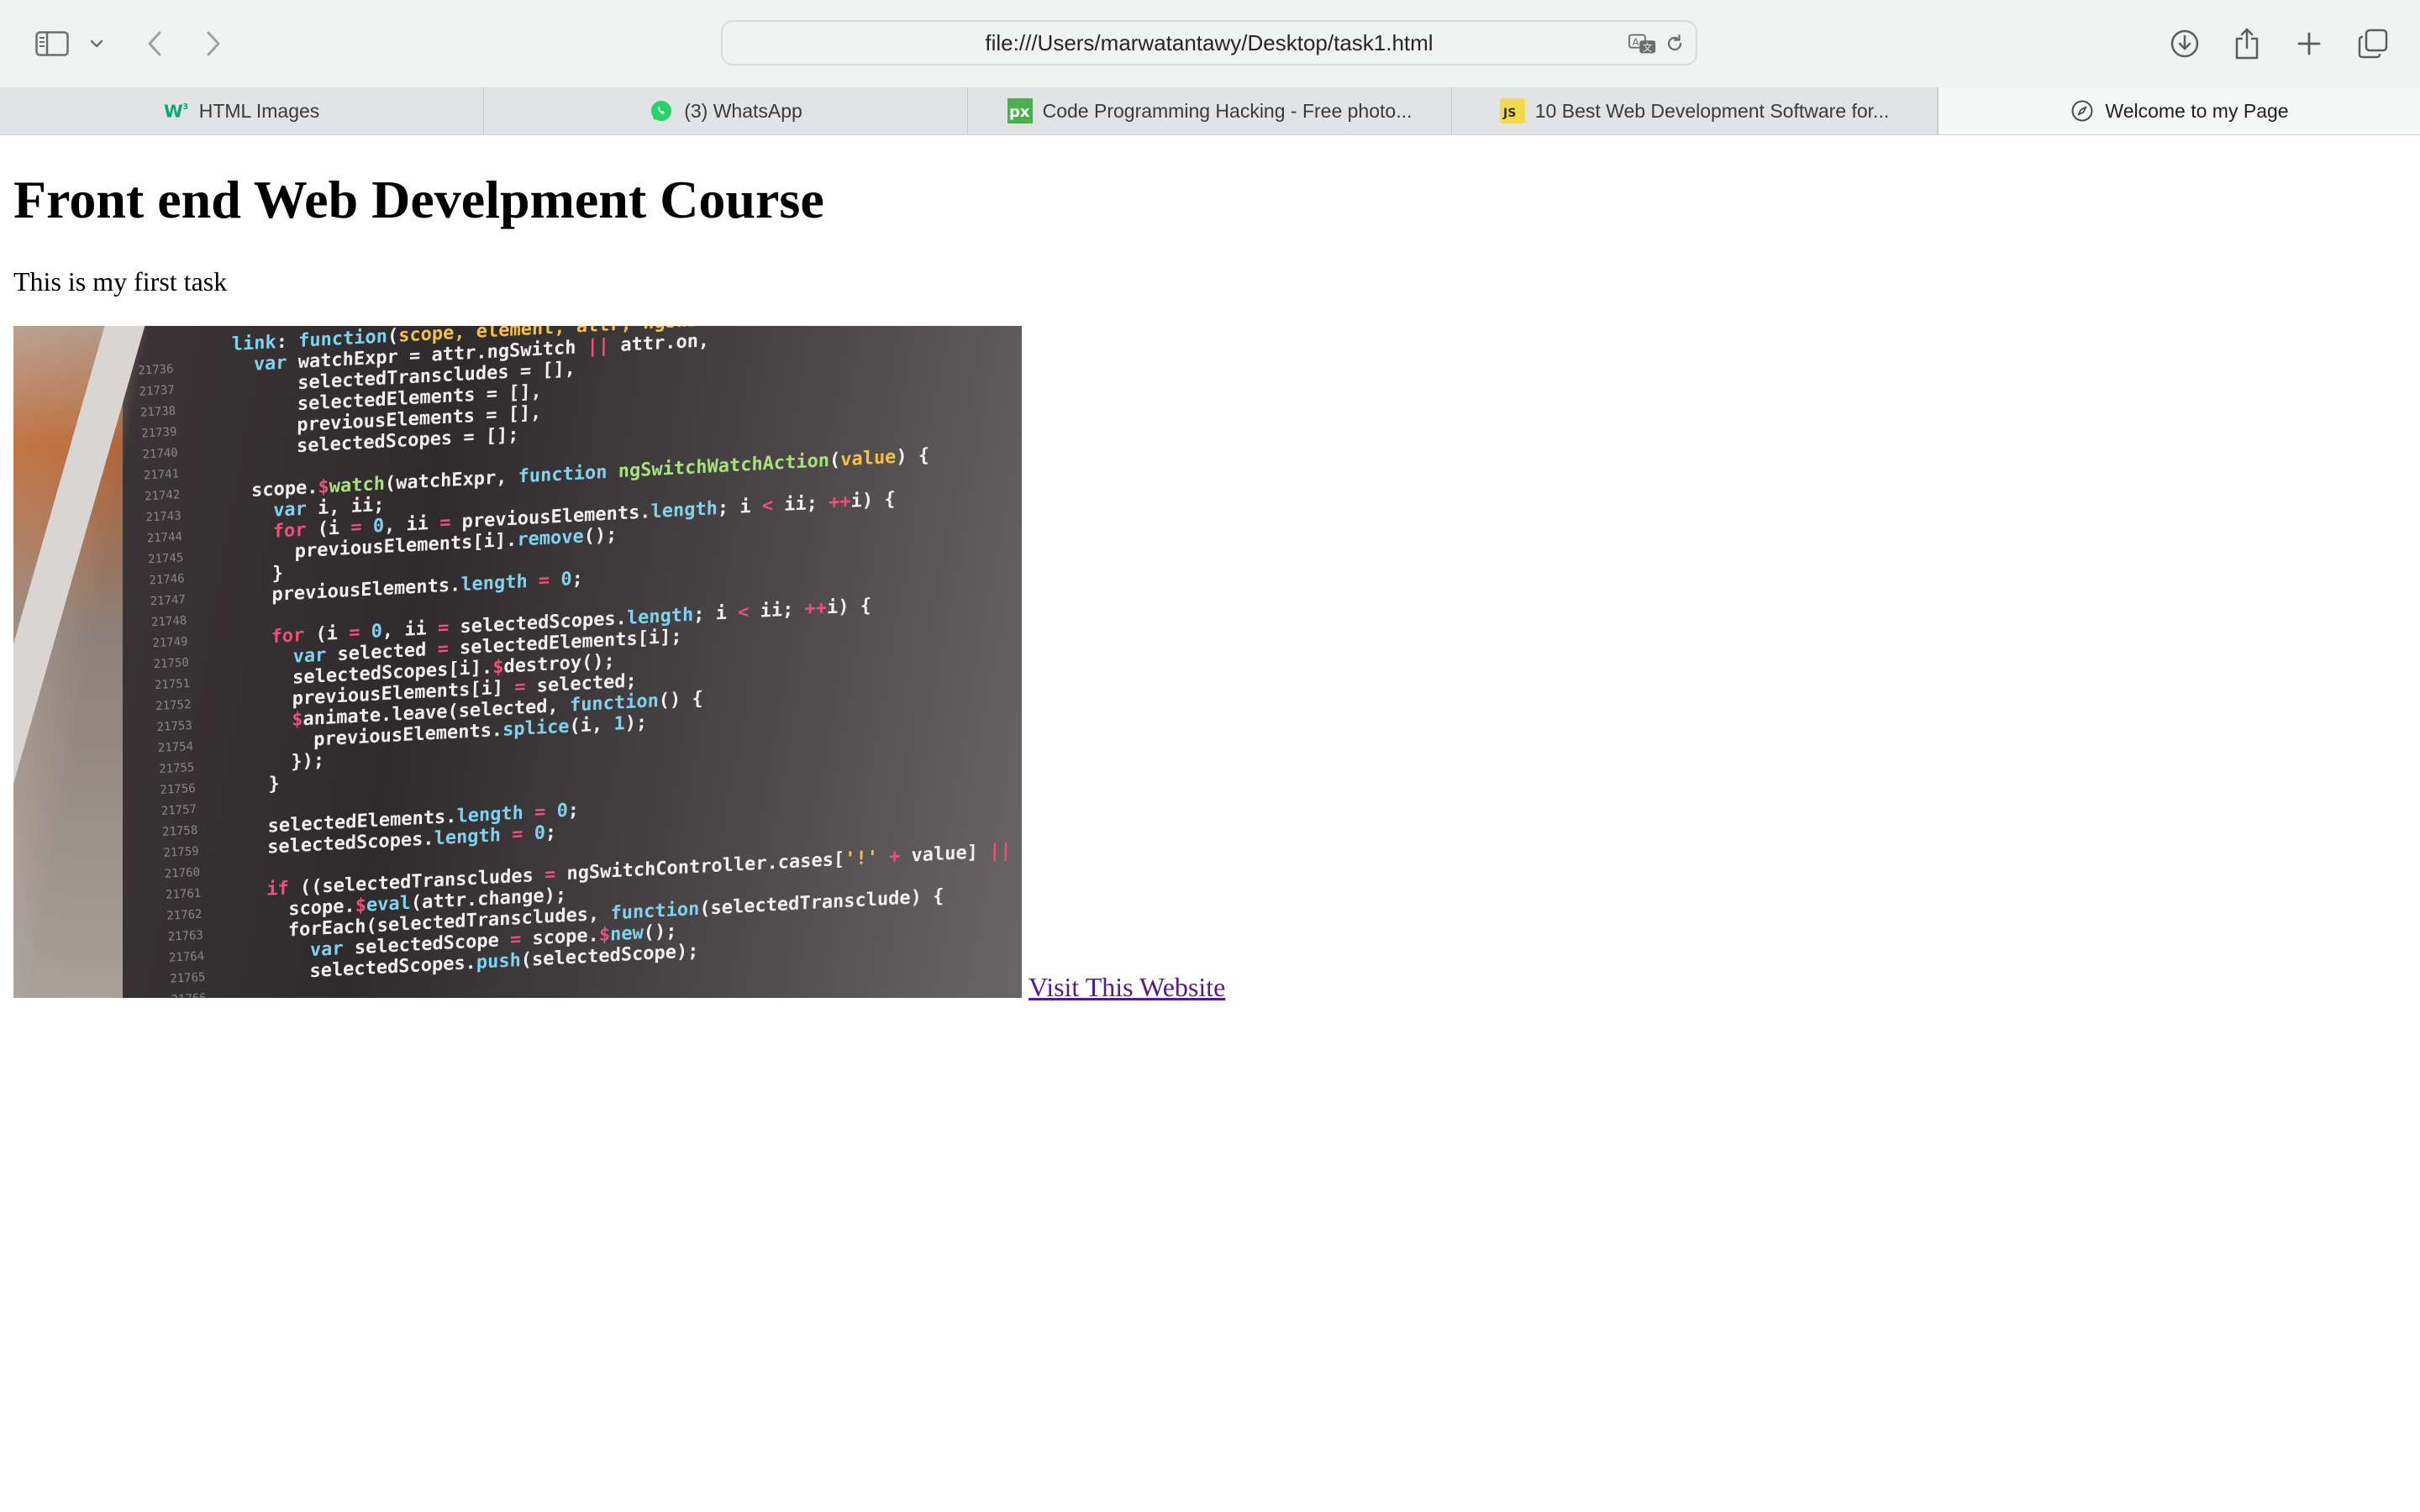  I want to click on chevron-down-icon, so click(97, 43).